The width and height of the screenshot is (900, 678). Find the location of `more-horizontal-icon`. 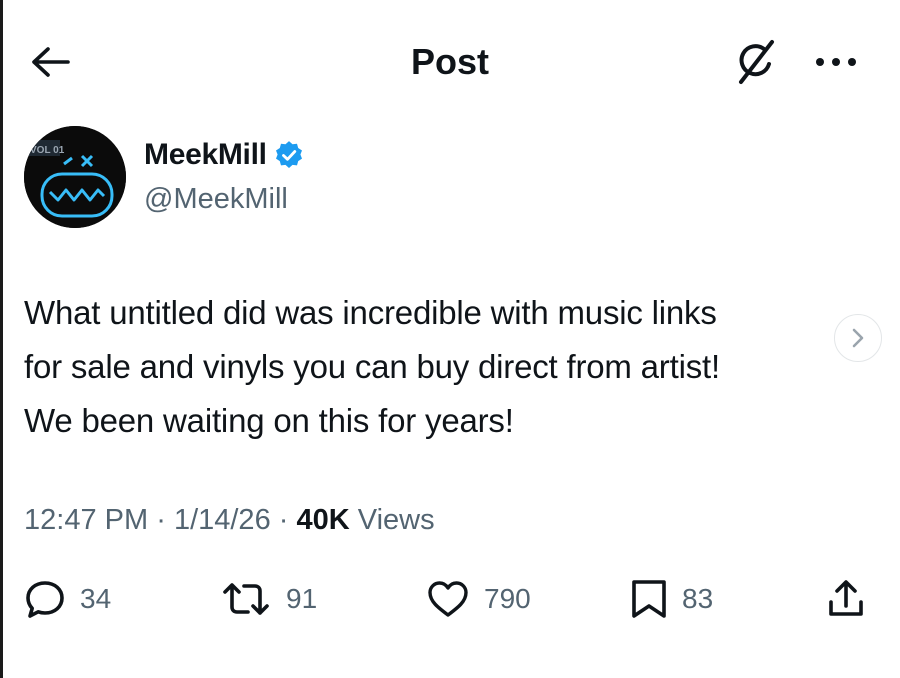

more-horizontal-icon is located at coordinates (836, 62).